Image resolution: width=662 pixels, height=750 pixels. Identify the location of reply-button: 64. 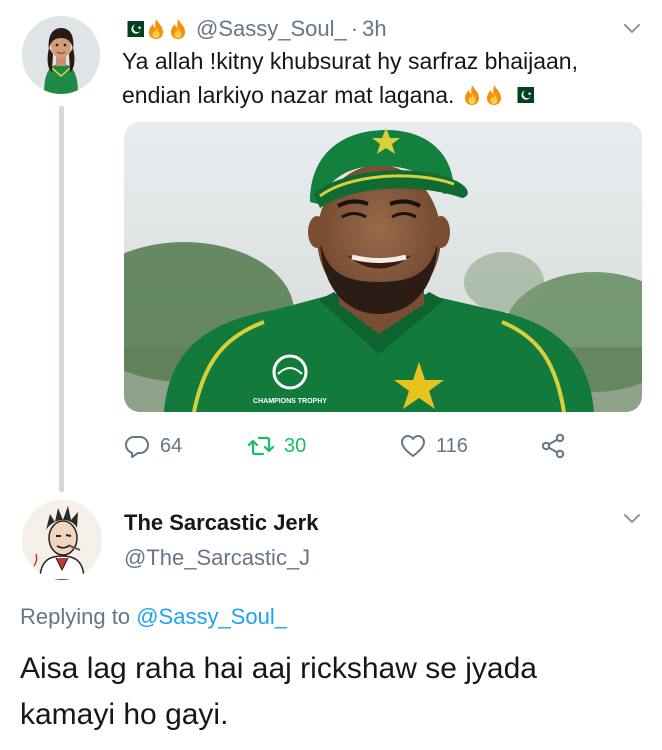
(153, 446).